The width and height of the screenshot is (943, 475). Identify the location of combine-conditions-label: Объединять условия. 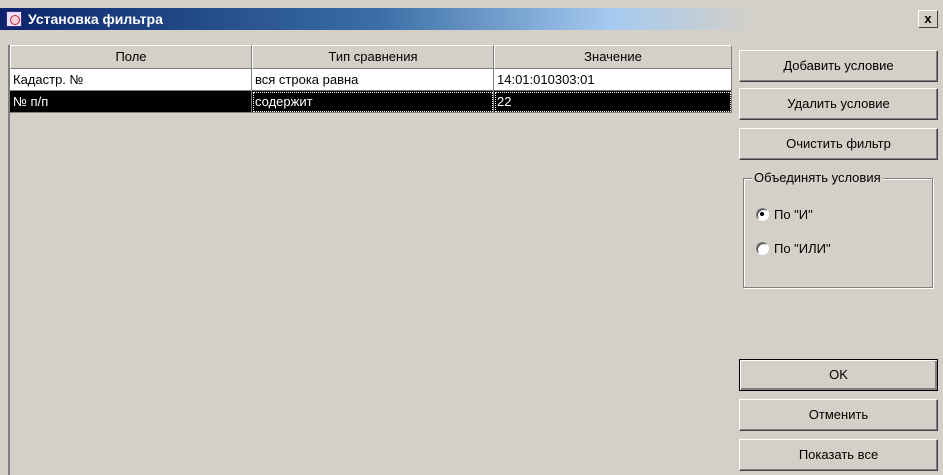
(817, 178).